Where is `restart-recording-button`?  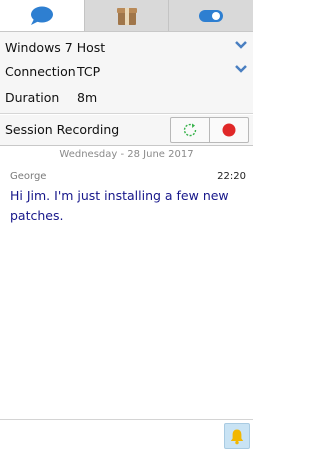 restart-recording-button is located at coordinates (190, 130).